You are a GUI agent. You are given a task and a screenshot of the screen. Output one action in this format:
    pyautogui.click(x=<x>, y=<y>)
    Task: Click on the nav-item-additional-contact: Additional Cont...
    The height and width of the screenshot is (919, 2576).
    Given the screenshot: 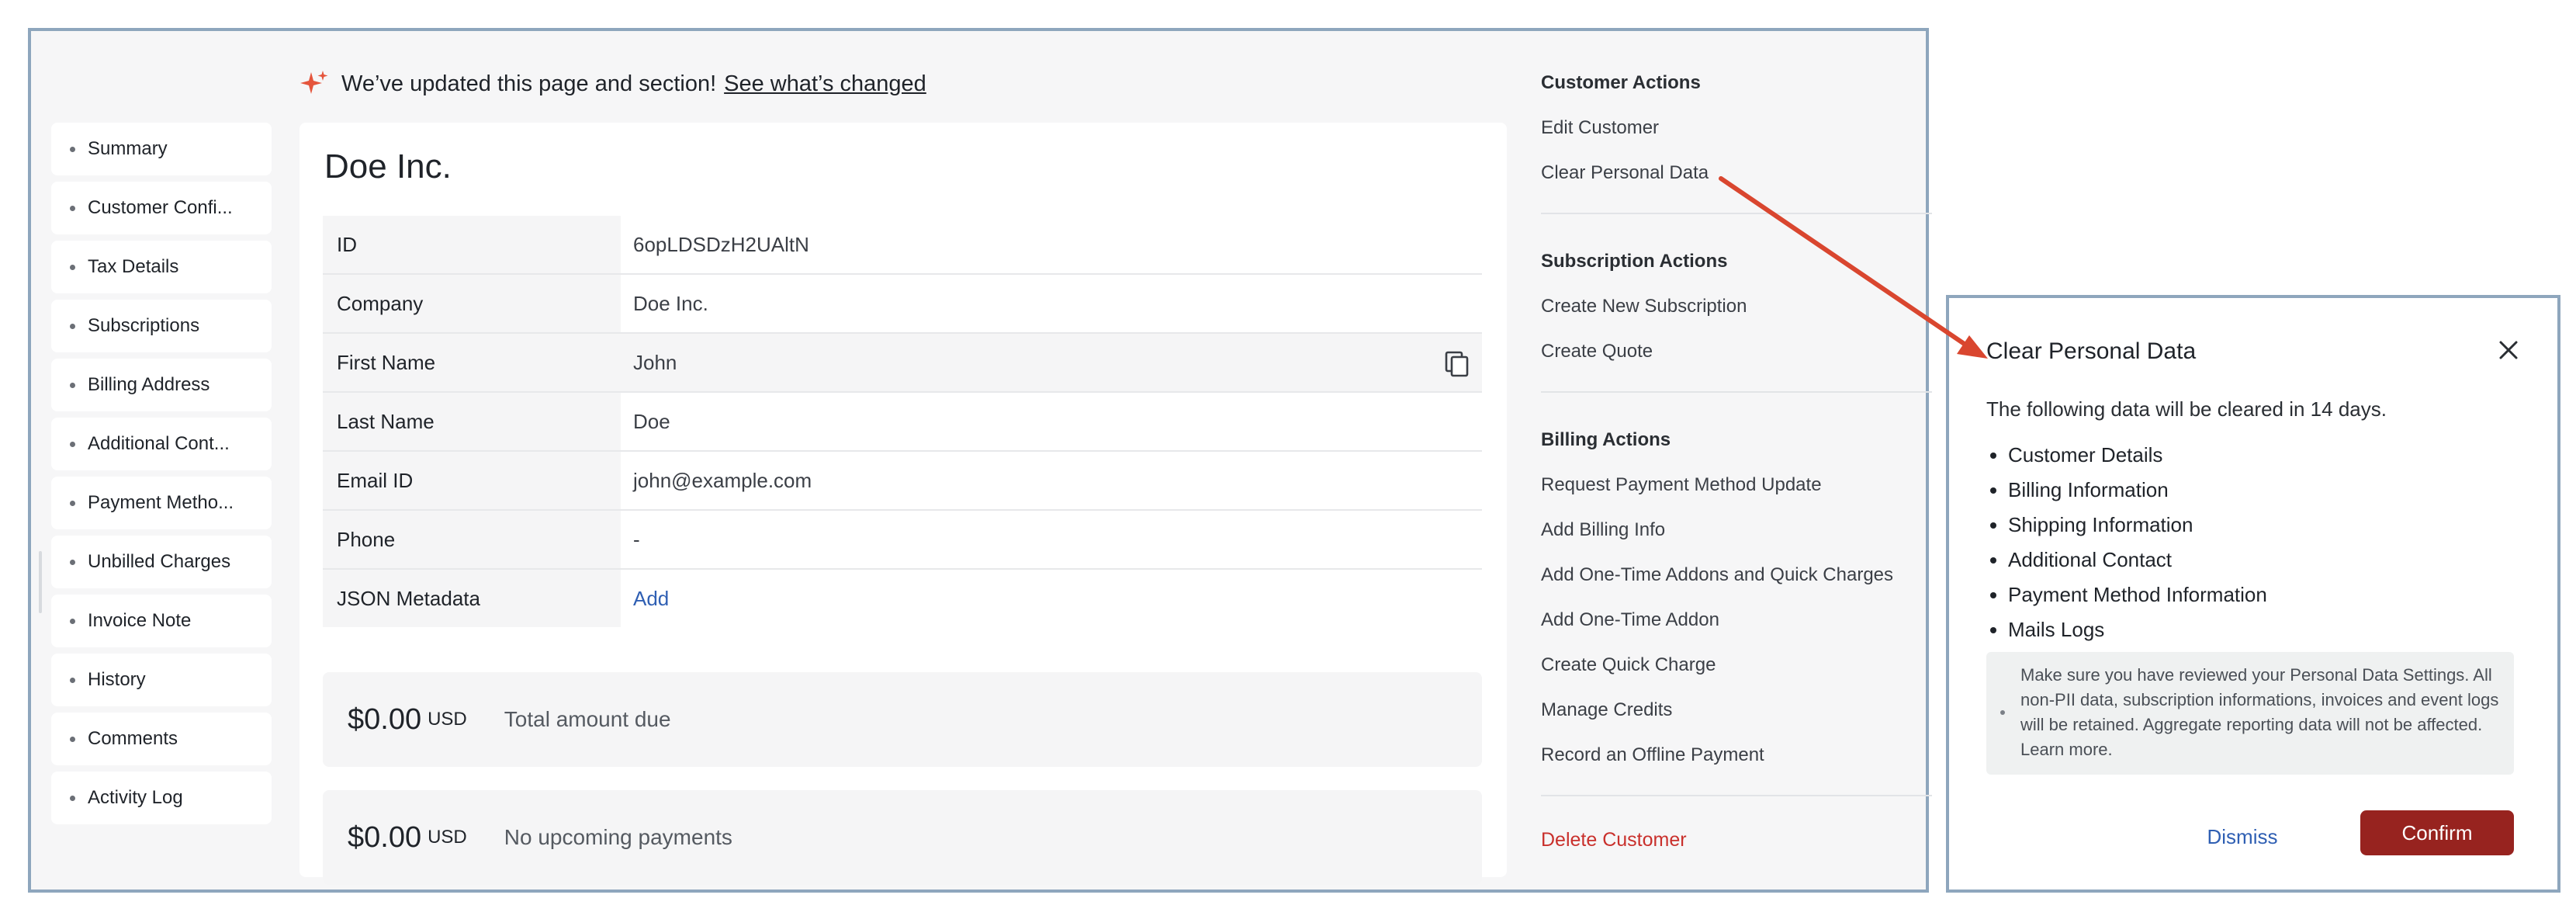 What is the action you would take?
    pyautogui.click(x=161, y=444)
    